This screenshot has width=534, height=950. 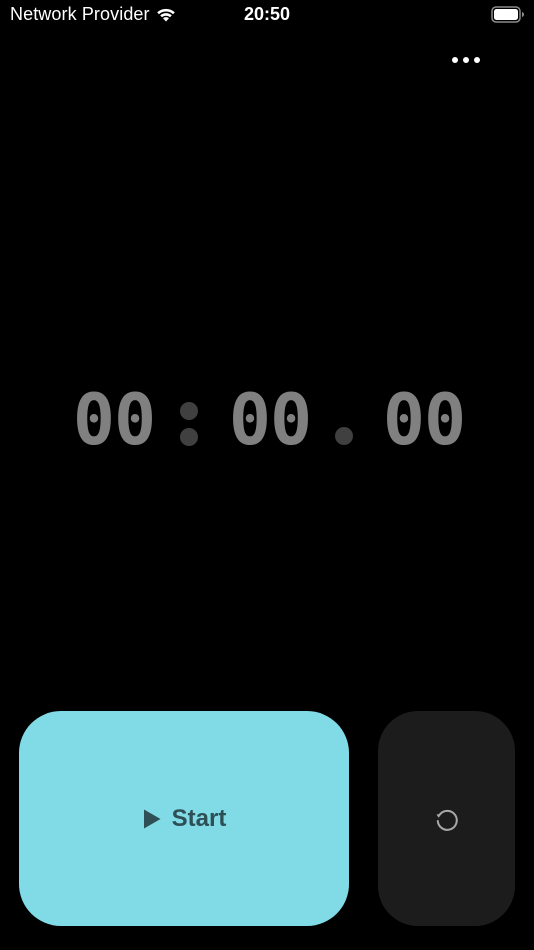 What do you see at coordinates (344, 436) in the screenshot?
I see `decimal-separator` at bounding box center [344, 436].